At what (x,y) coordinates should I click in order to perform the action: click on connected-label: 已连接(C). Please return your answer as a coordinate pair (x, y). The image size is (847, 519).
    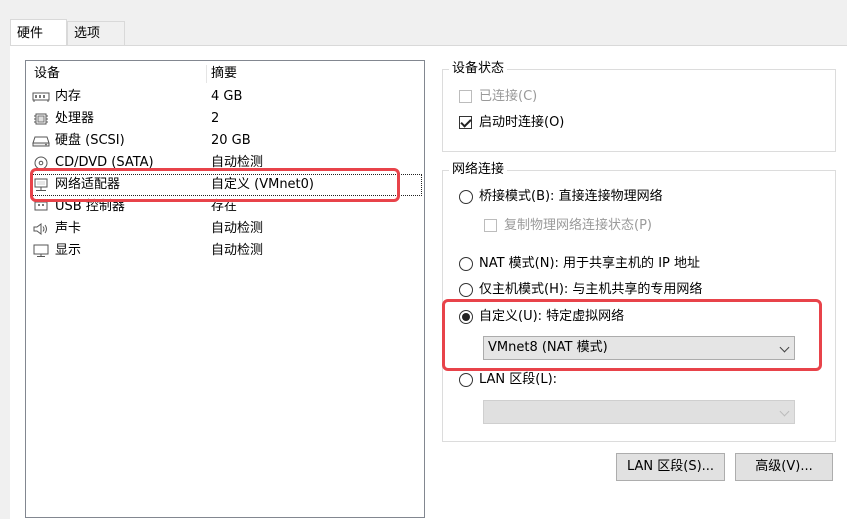
    Looking at the image, I should click on (508, 96).